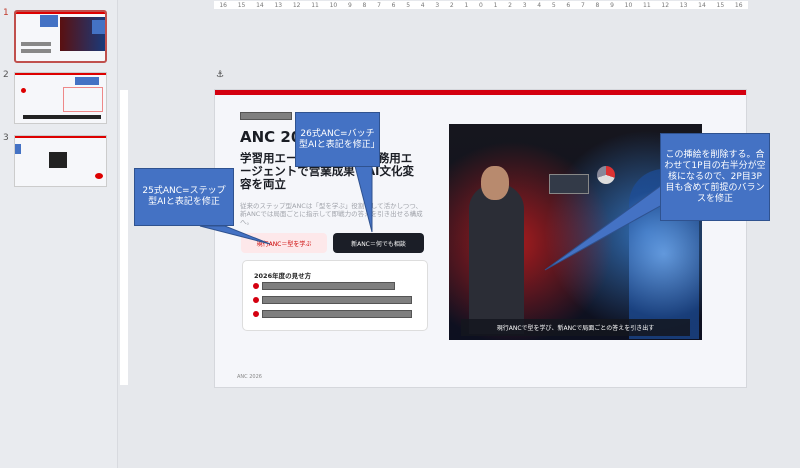 The image size is (800, 468). What do you see at coordinates (124, 237) in the screenshot?
I see `vertical-ruler` at bounding box center [124, 237].